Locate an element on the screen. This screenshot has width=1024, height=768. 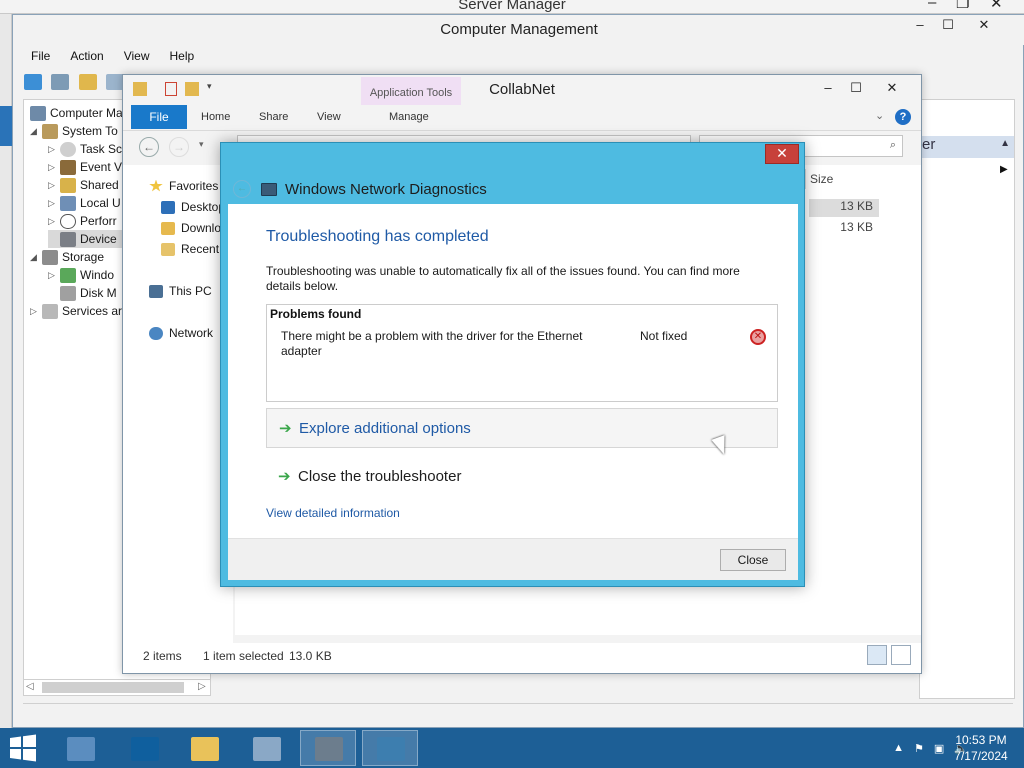
green-arrow-icon: ➔ is located at coordinates (285, 428).